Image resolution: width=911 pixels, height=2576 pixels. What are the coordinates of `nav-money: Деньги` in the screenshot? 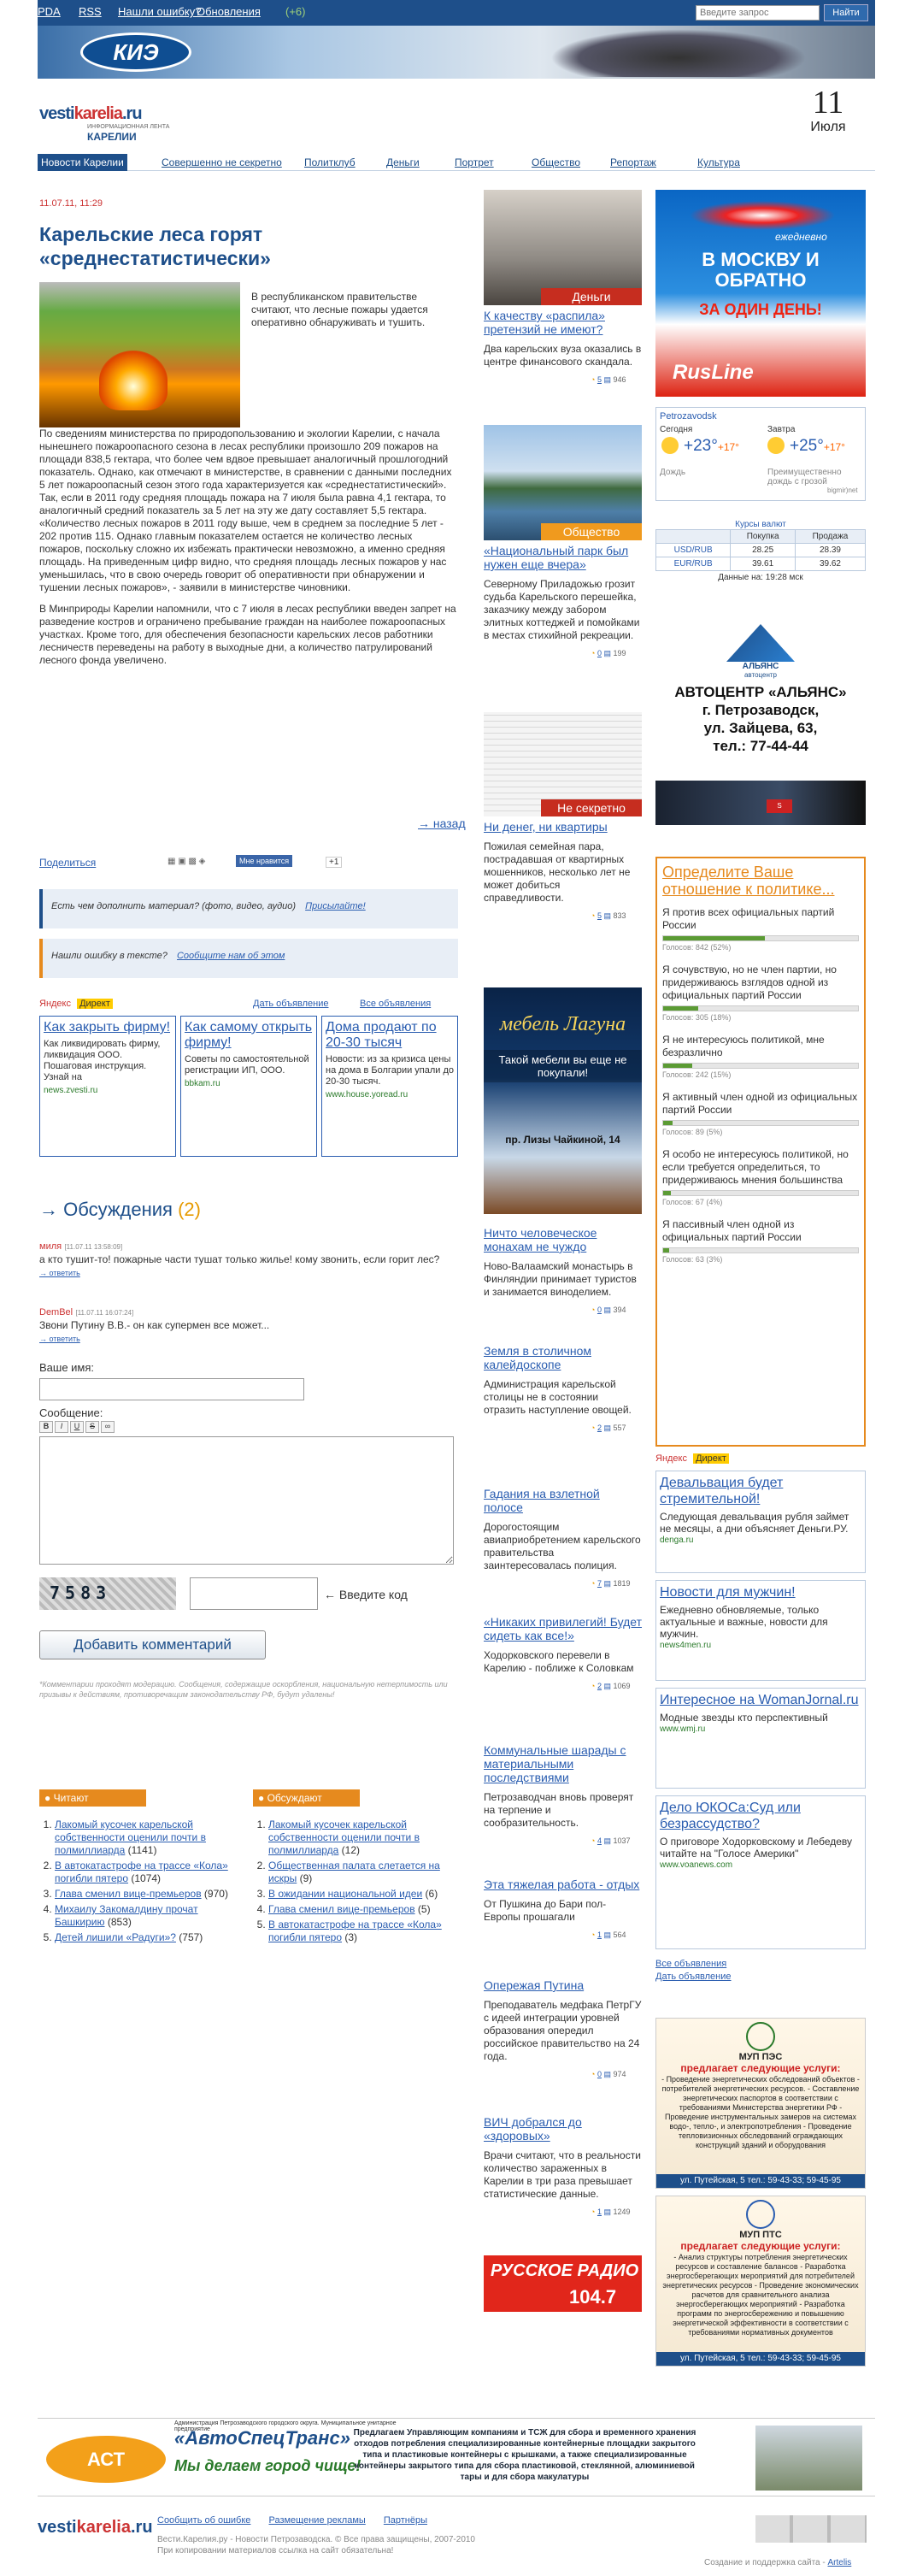 It's located at (403, 162).